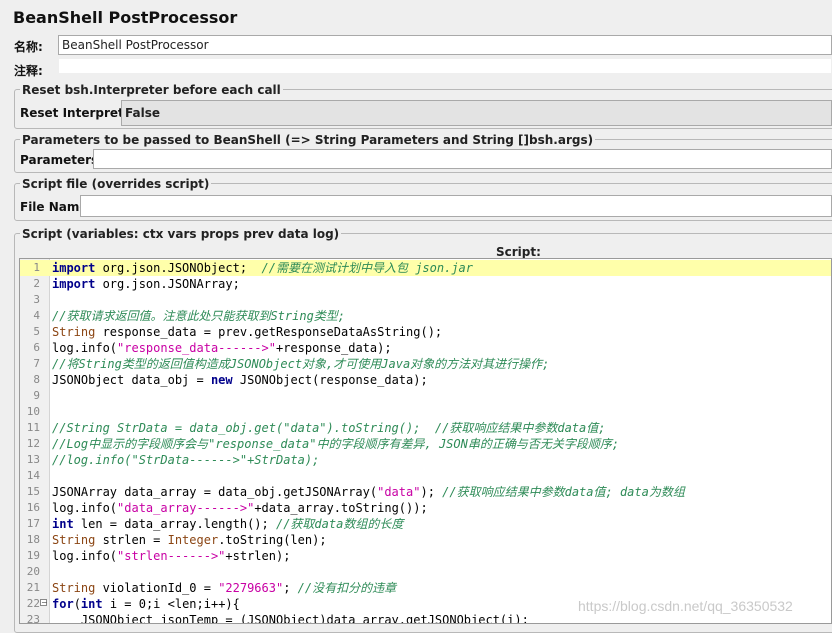 Image resolution: width=832 pixels, height=633 pixels. I want to click on line-number: 4, so click(36, 315).